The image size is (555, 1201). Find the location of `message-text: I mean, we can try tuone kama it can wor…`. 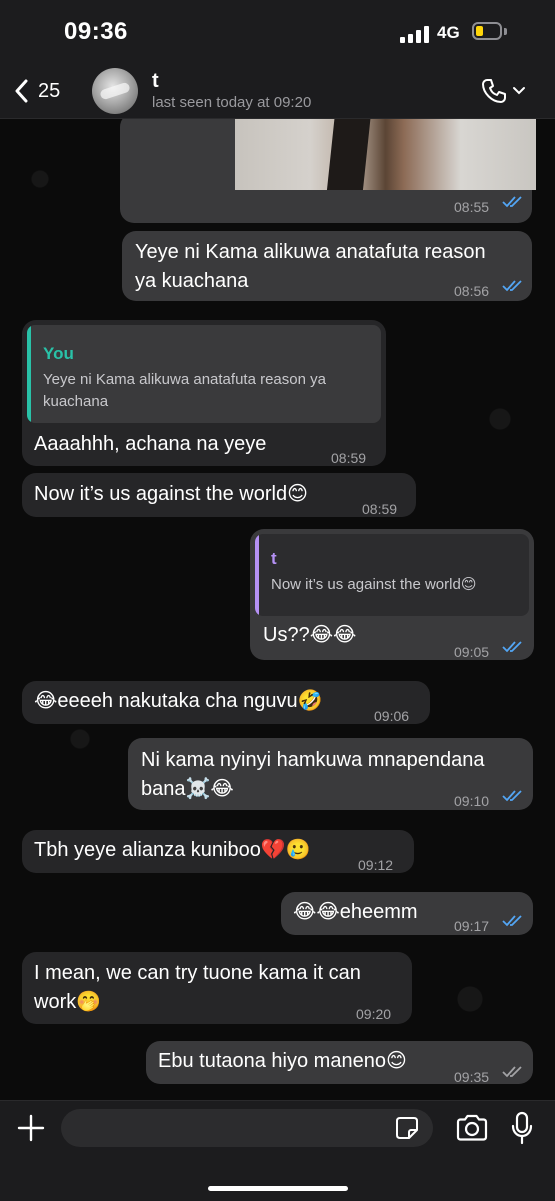

message-text: I mean, we can try tuone kama it can wor… is located at coordinates (197, 988).